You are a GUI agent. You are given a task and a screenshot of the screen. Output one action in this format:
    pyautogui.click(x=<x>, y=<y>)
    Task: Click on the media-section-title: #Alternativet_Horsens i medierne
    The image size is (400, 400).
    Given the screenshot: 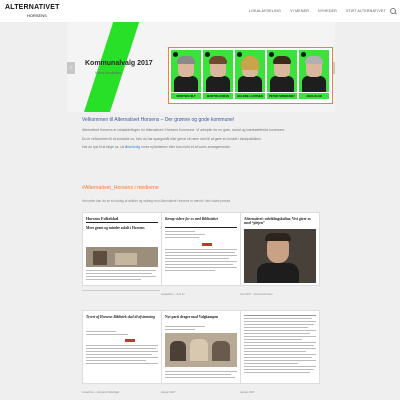 What is the action you would take?
    pyautogui.click(x=120, y=188)
    